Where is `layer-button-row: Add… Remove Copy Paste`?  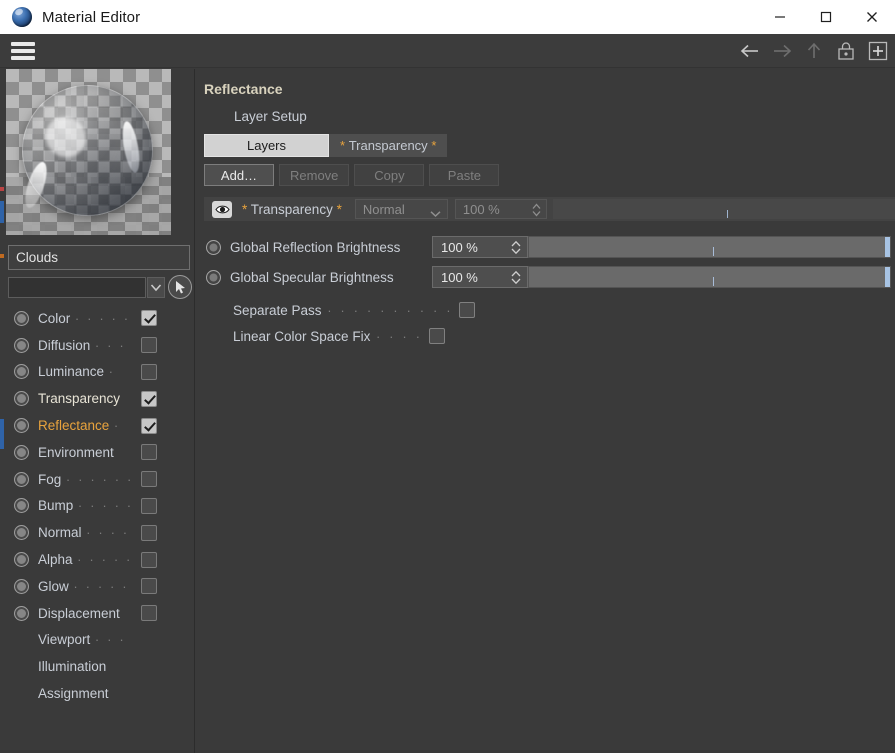
layer-button-row: Add… Remove Copy Paste is located at coordinates (352, 175).